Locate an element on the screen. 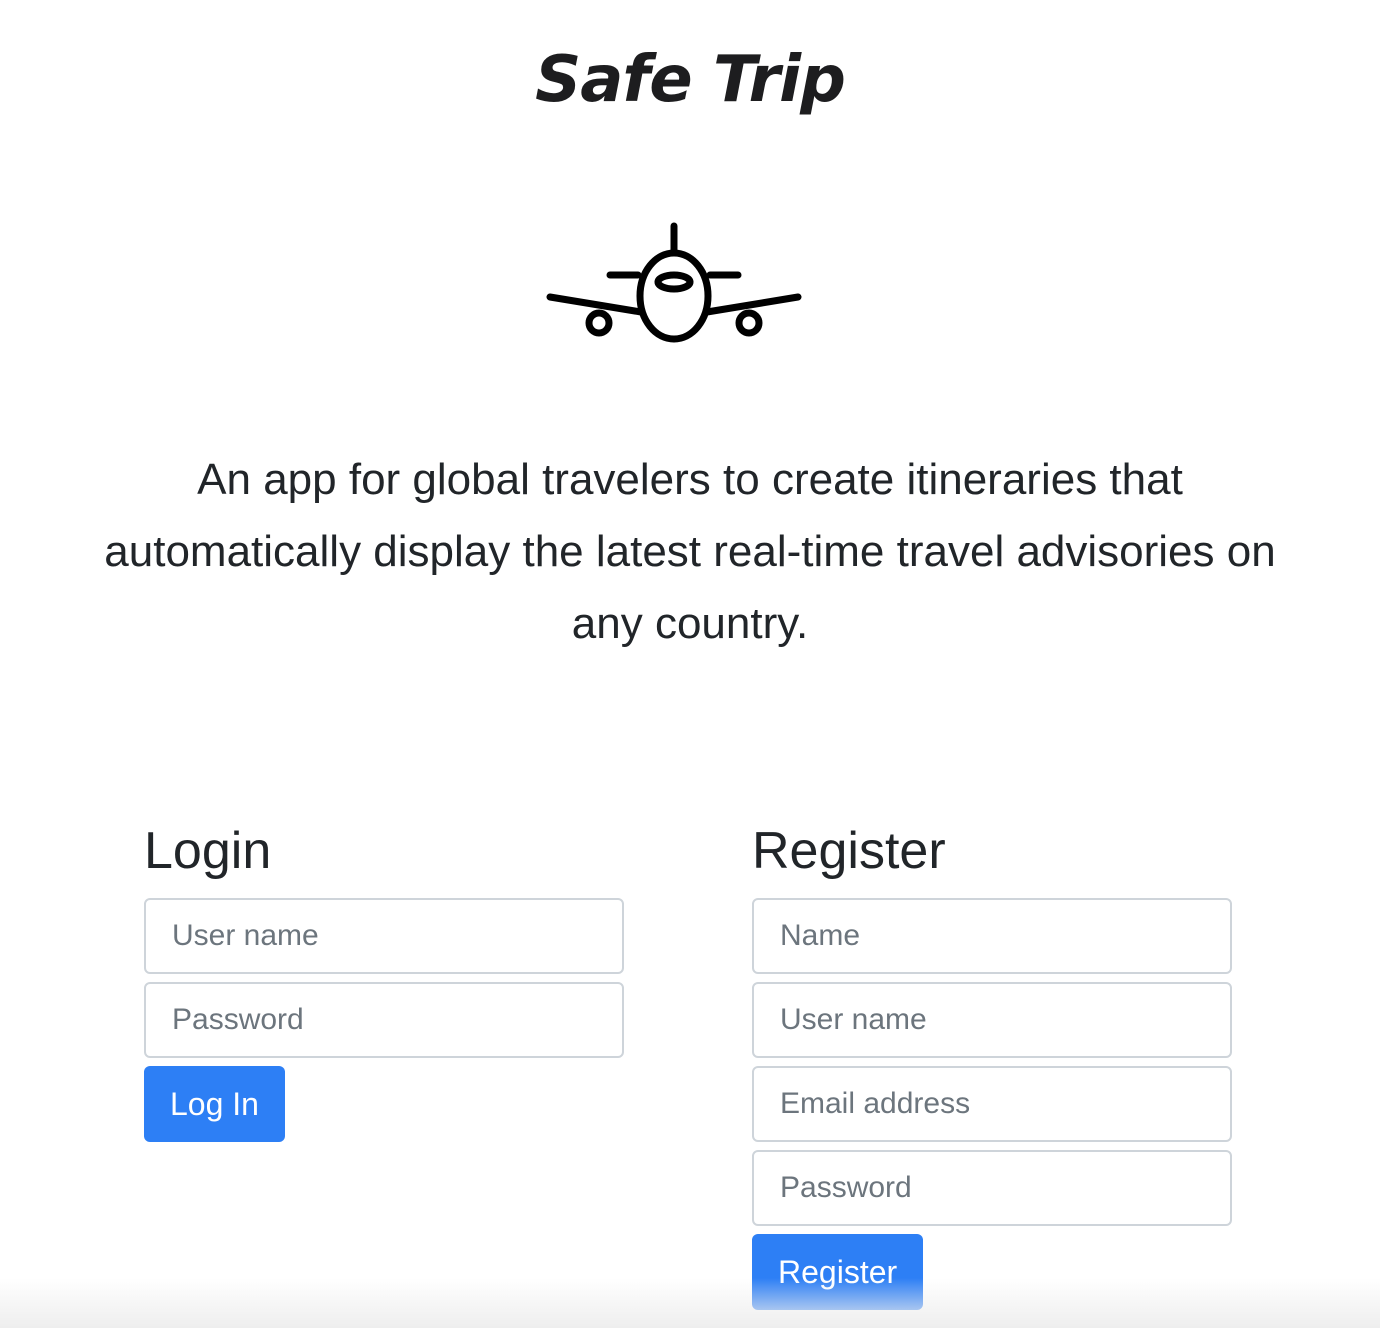 This screenshot has width=1380, height=1328. register-form: Register Register is located at coordinates (992, 1064).